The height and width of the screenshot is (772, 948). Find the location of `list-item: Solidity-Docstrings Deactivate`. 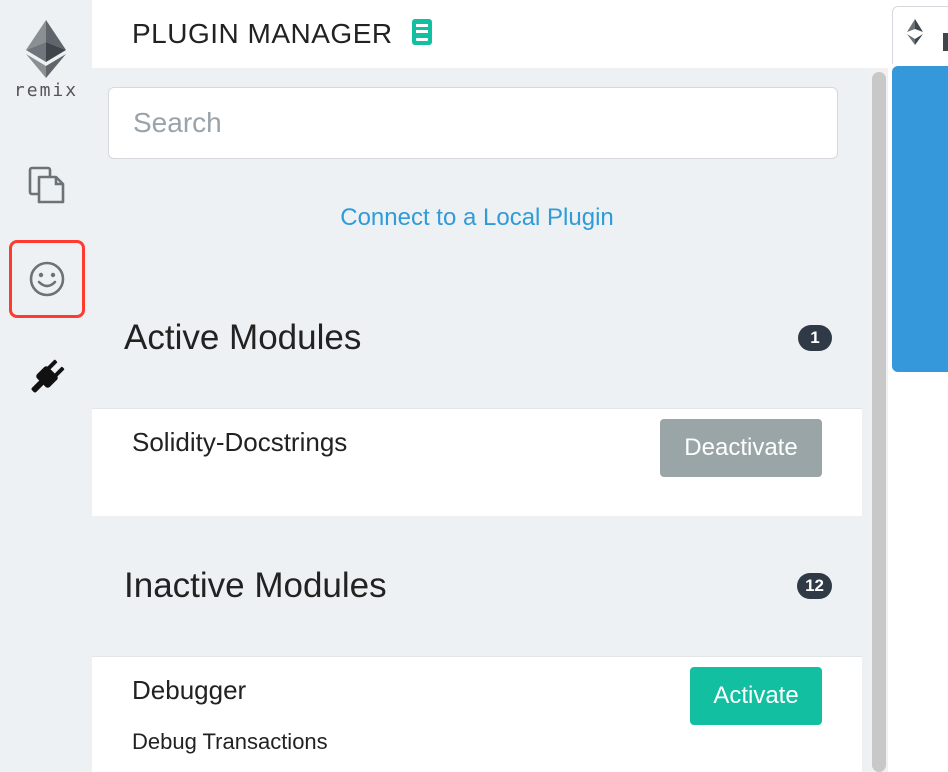

list-item: Solidity-Docstrings Deactivate is located at coordinates (477, 462).